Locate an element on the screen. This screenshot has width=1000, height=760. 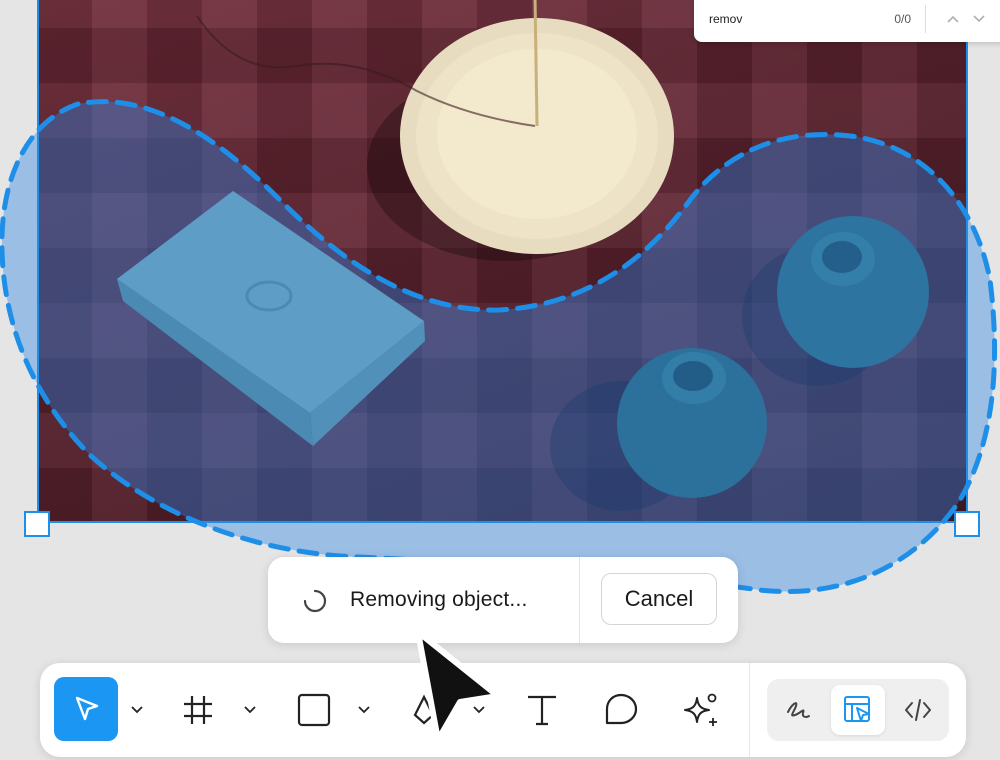
comment-bubble-icon is located at coordinates (621, 709).